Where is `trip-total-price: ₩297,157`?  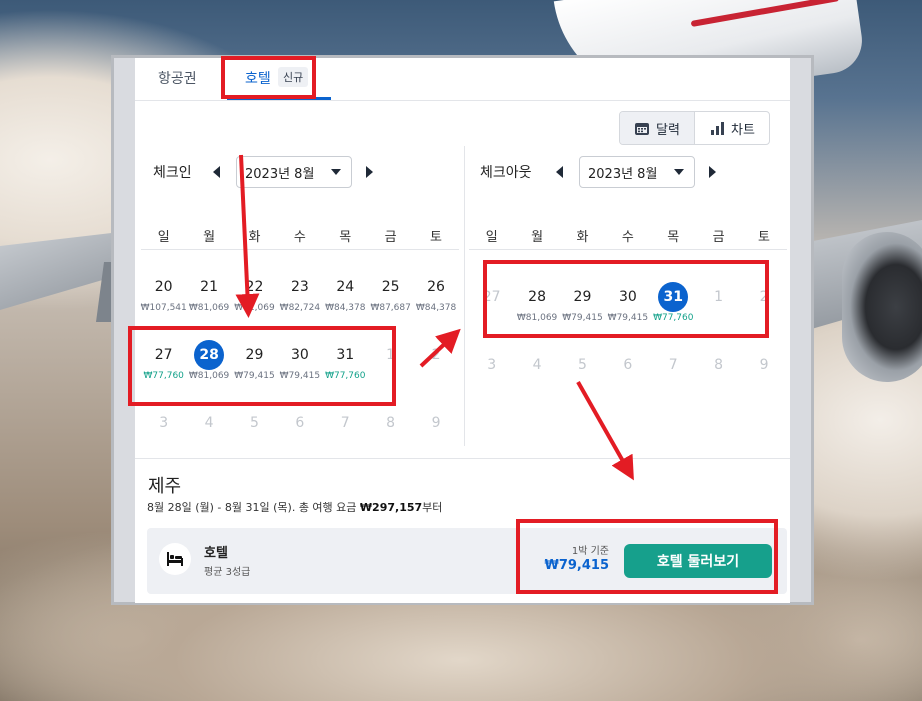
trip-total-price: ₩297,157 is located at coordinates (391, 507).